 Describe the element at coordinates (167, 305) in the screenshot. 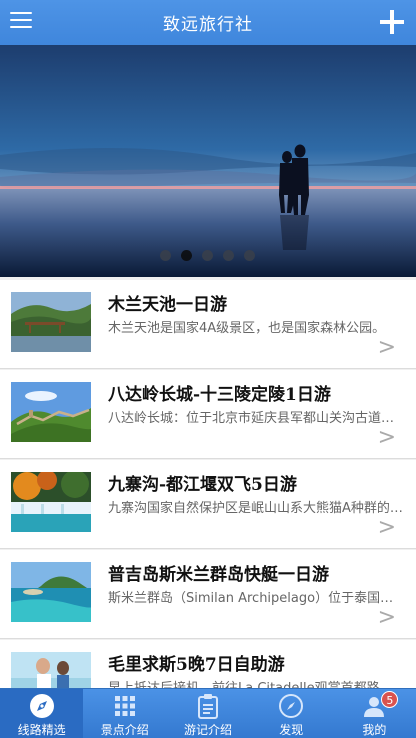

I see `trip-title: 木兰天池一日游` at that location.